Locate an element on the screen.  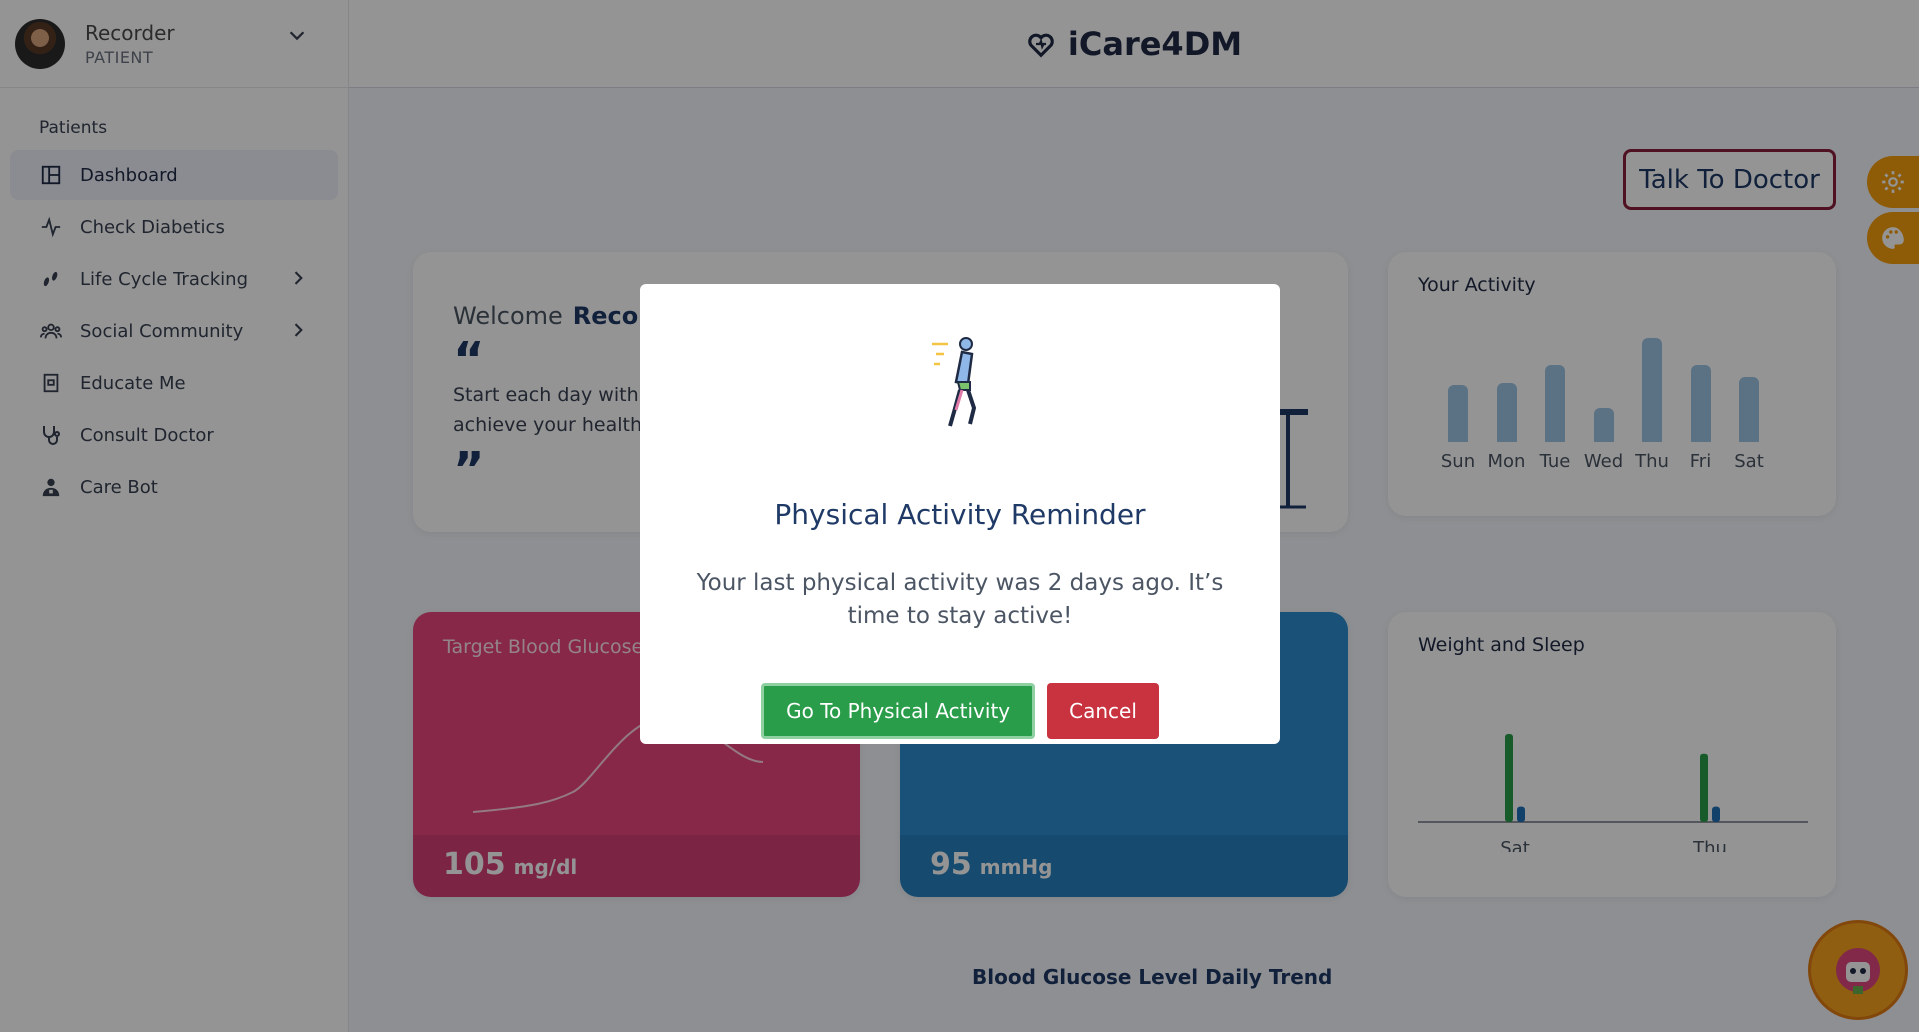
modal-title: Physical Activity Reminder is located at coordinates (960, 514).